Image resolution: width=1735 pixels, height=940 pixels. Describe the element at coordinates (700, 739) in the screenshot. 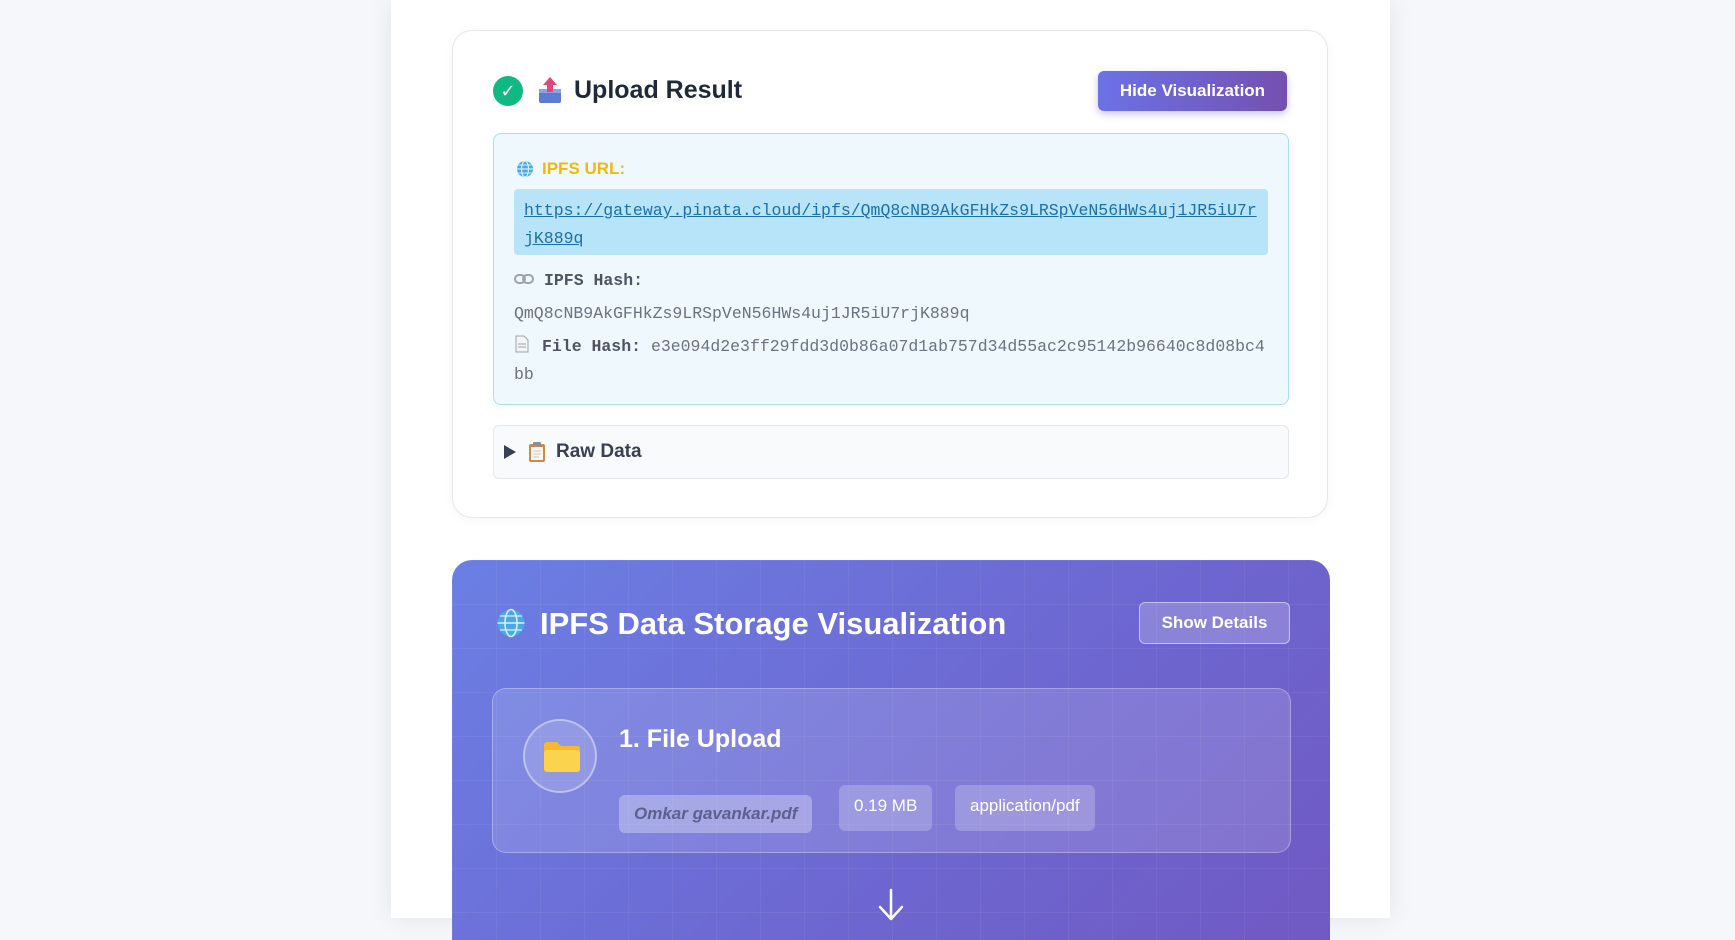

I see `step-title: 1. File Upload` at that location.